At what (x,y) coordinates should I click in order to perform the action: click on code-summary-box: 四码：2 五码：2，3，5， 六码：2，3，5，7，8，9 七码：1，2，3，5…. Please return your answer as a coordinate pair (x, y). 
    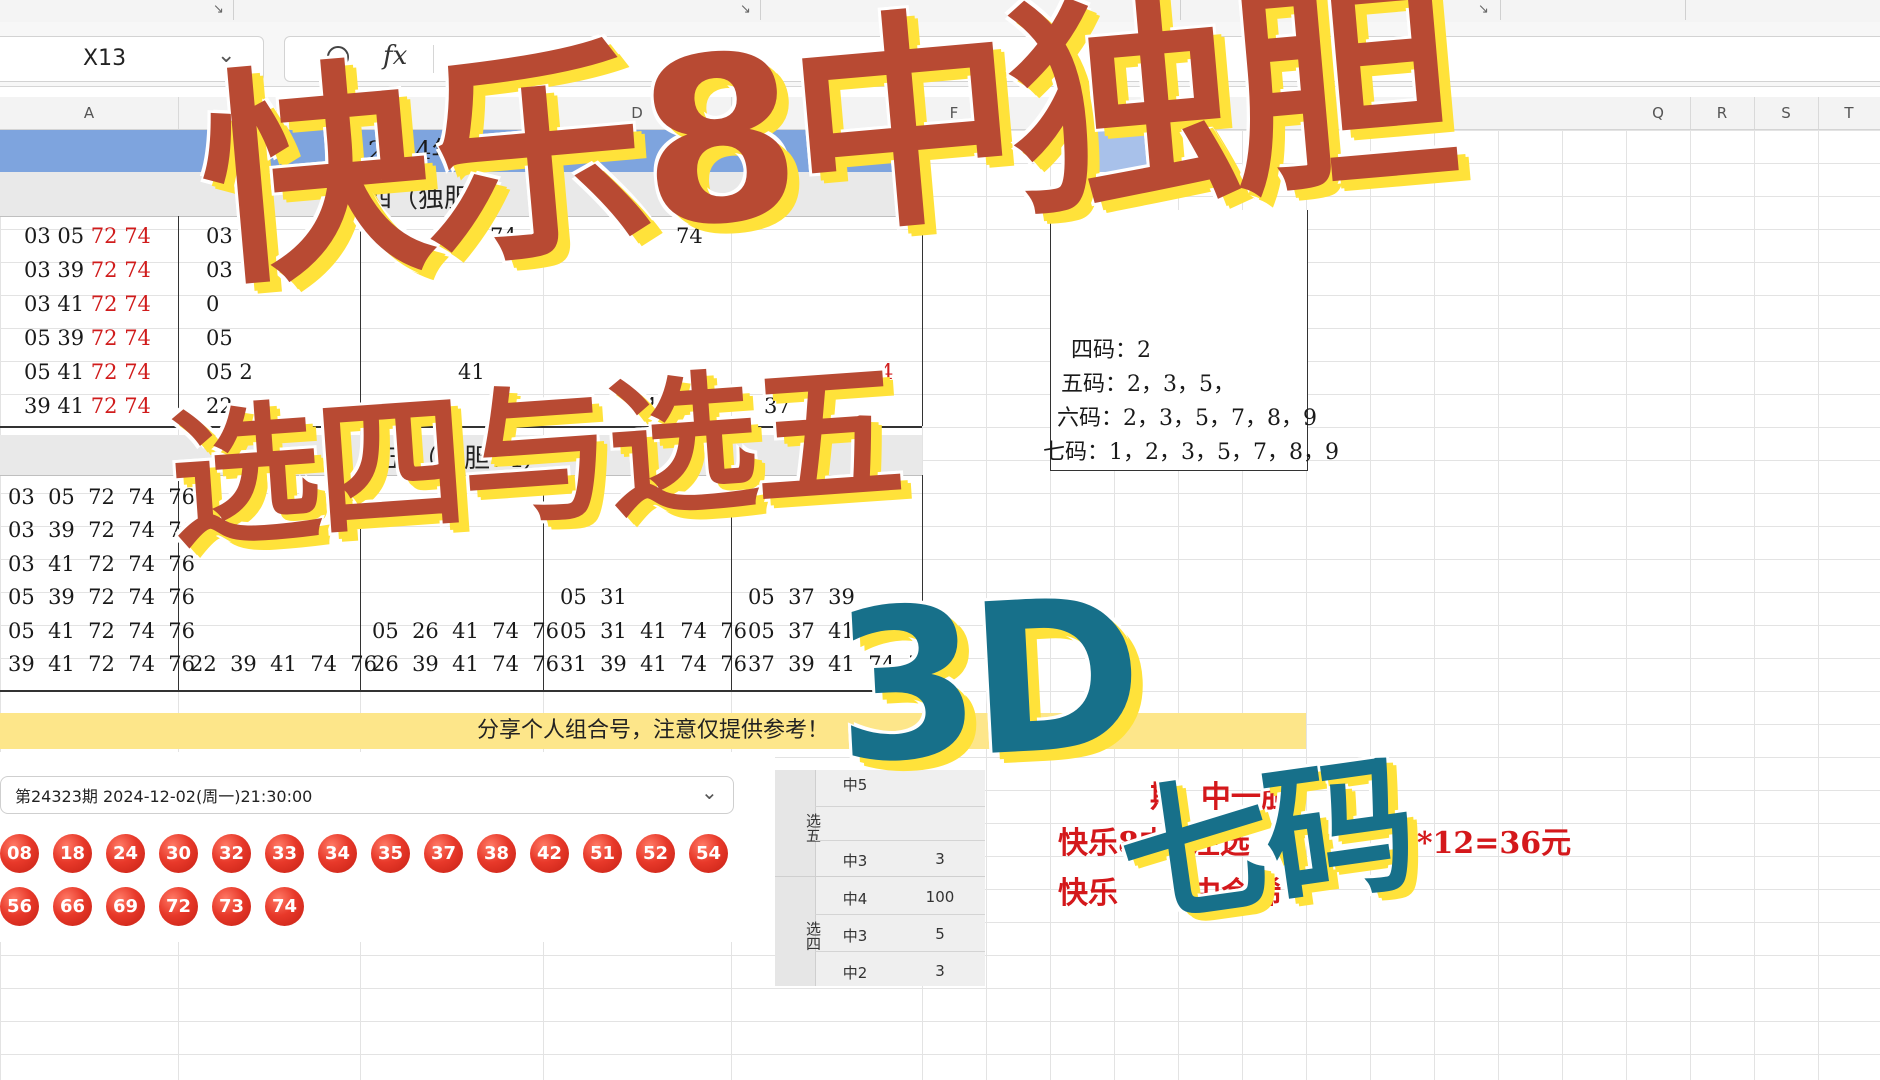
    Looking at the image, I should click on (1191, 340).